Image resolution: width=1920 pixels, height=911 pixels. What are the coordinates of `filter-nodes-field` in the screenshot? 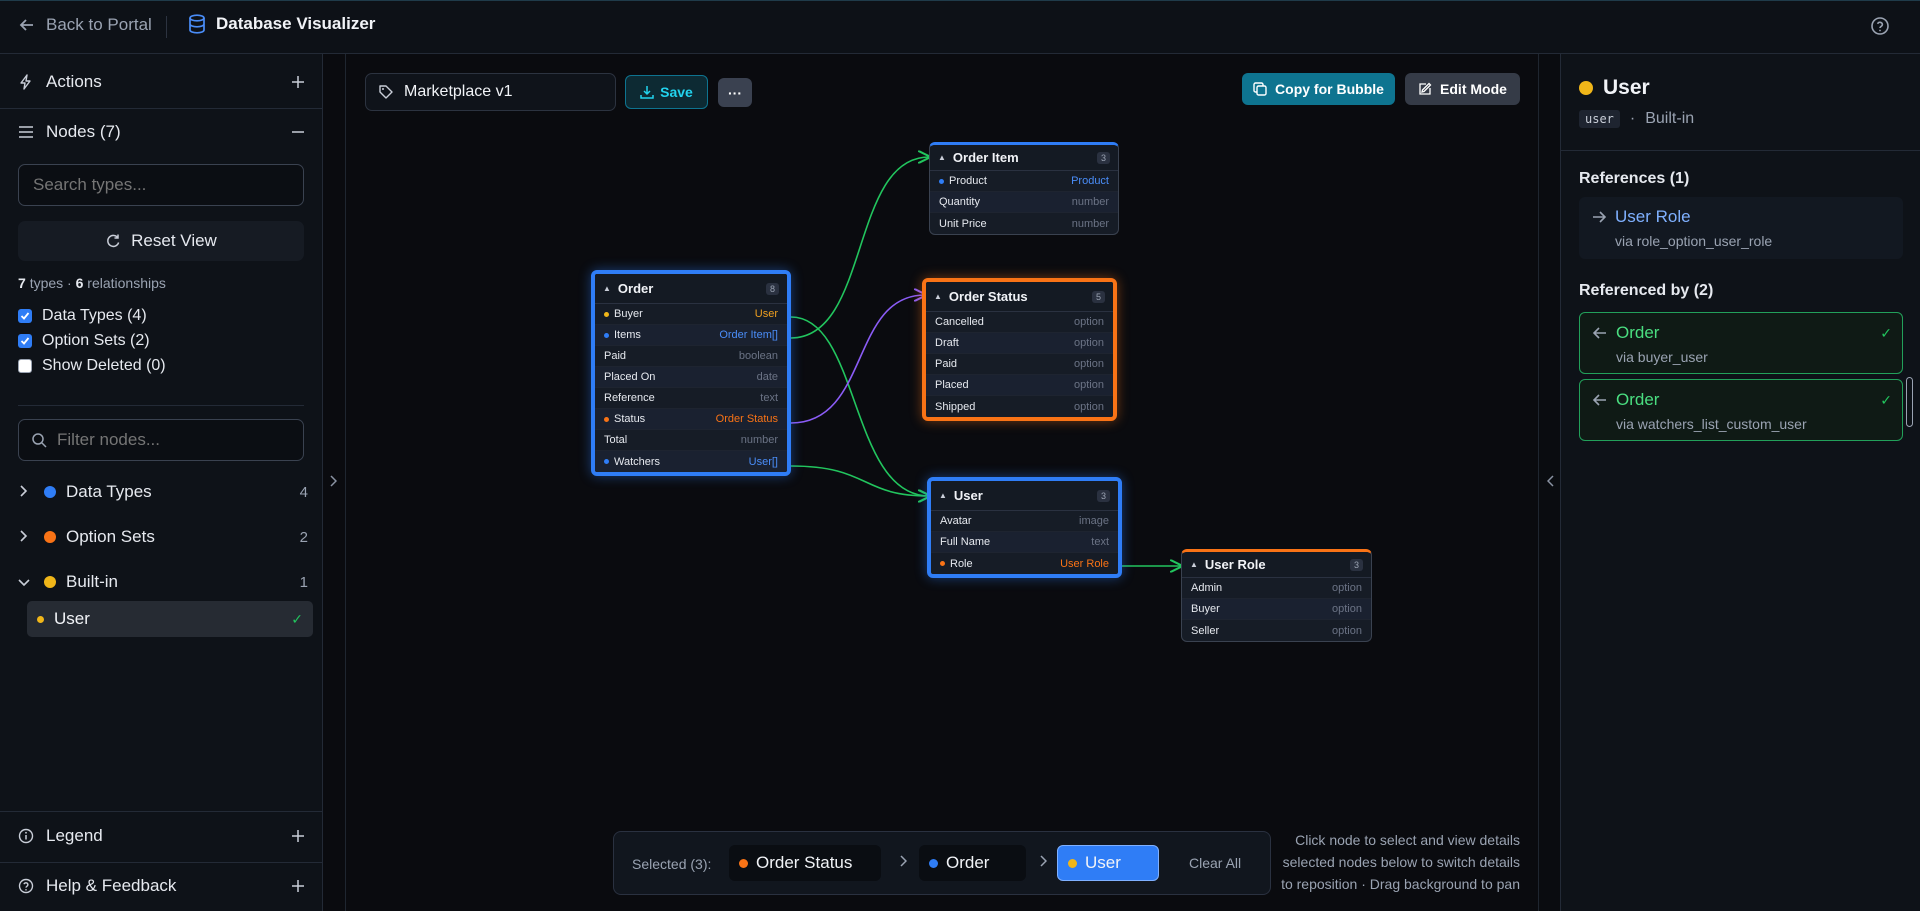 It's located at (161, 440).